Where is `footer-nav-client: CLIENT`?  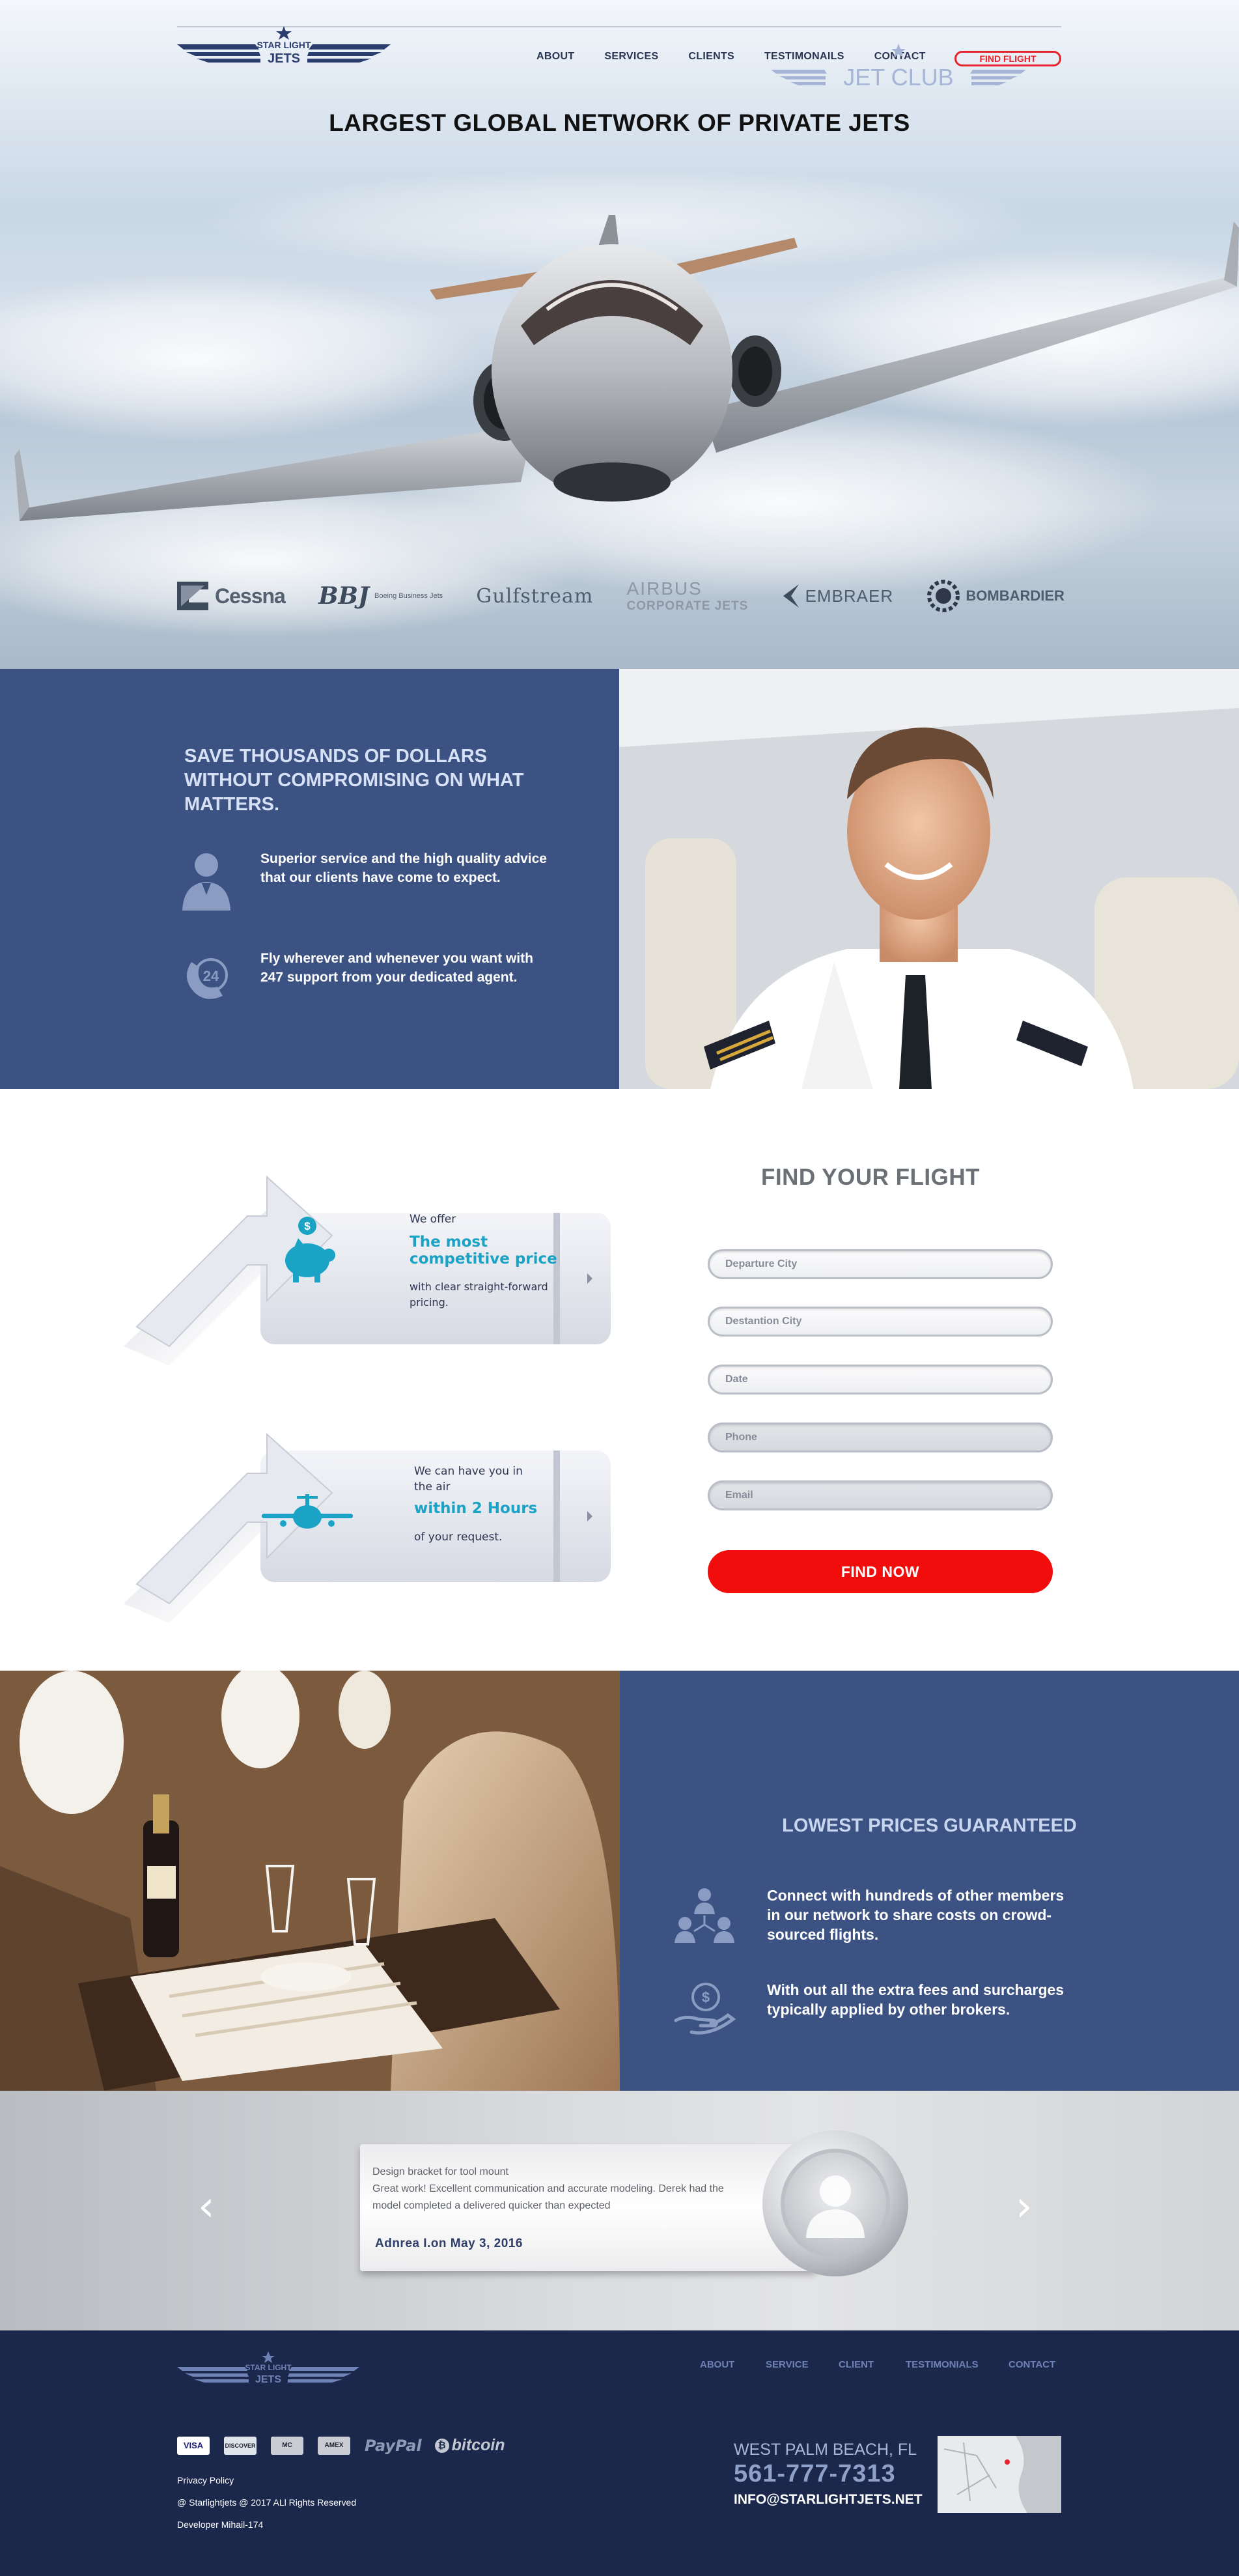
footer-nav-client: CLIENT is located at coordinates (857, 2364).